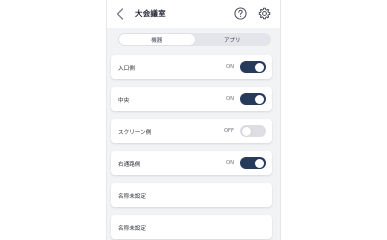 The width and height of the screenshot is (387, 240). What do you see at coordinates (126, 69) in the screenshot?
I see `row-label: 入口側` at bounding box center [126, 69].